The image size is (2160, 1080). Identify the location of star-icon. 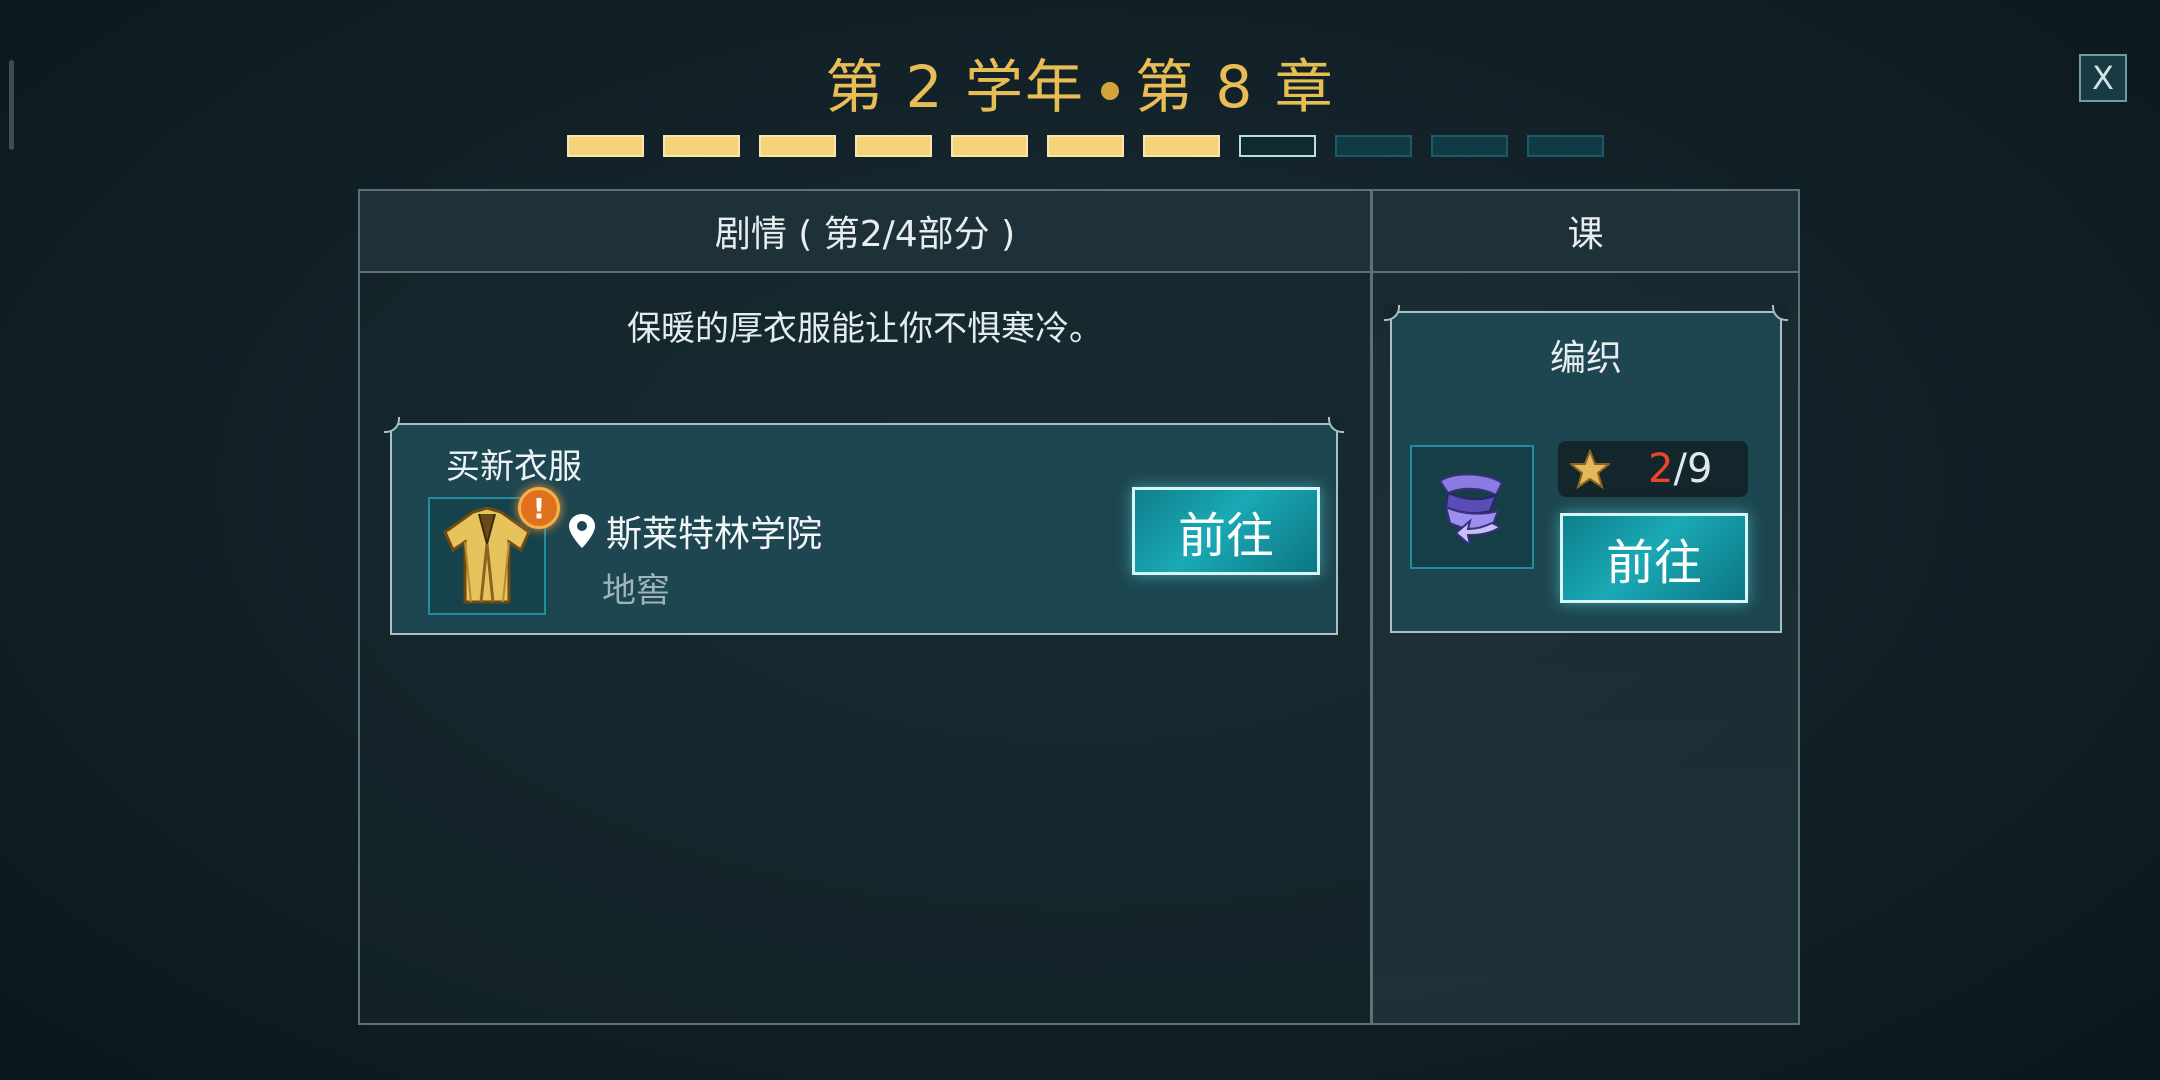
(1590, 469).